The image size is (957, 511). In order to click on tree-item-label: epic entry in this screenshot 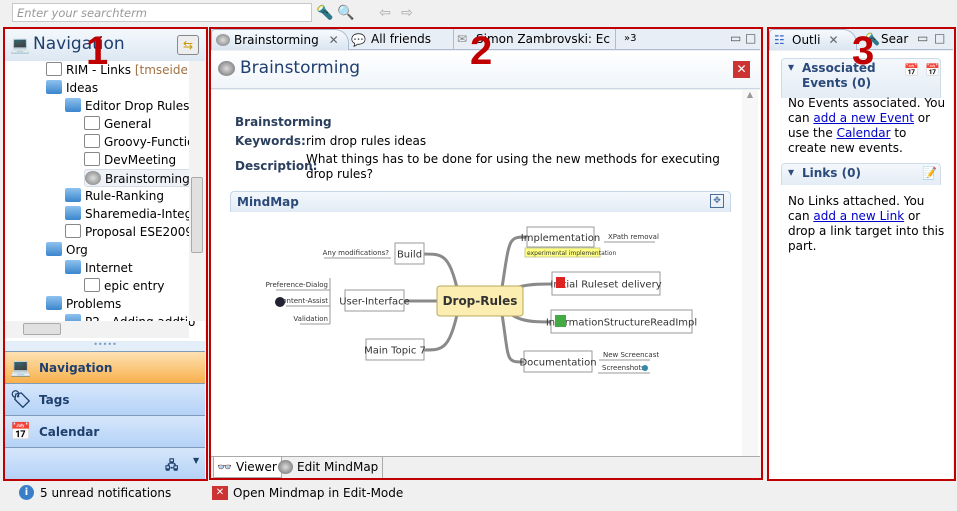, I will do `click(134, 286)`.